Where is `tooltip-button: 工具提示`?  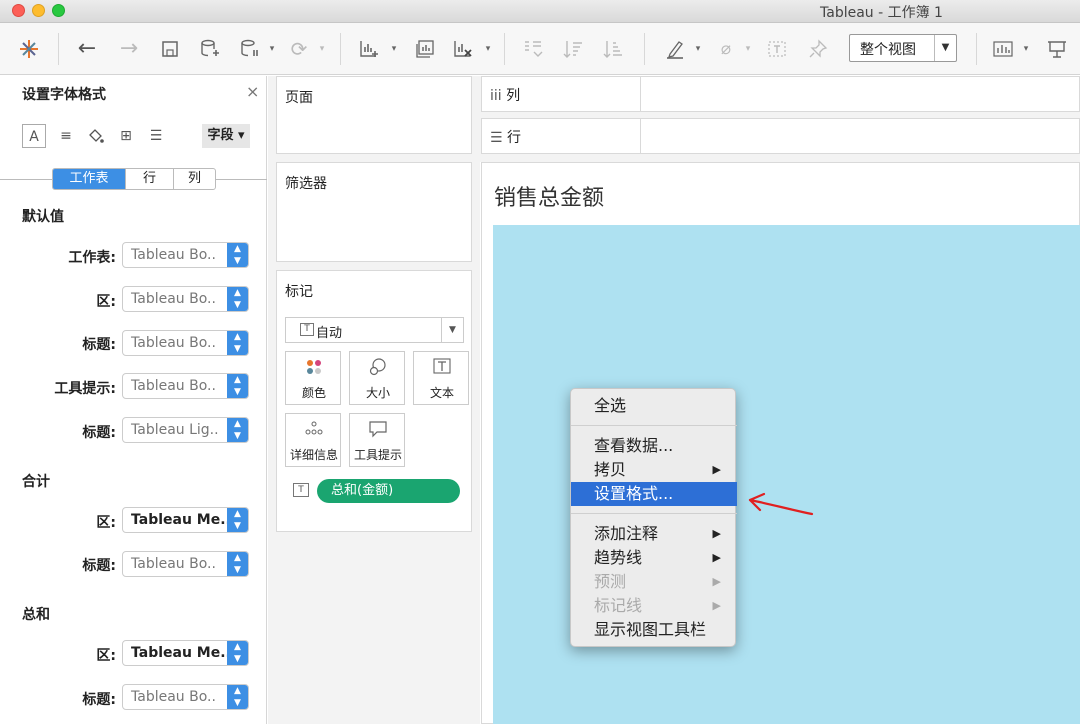
tooltip-button: 工具提示 is located at coordinates (377, 440).